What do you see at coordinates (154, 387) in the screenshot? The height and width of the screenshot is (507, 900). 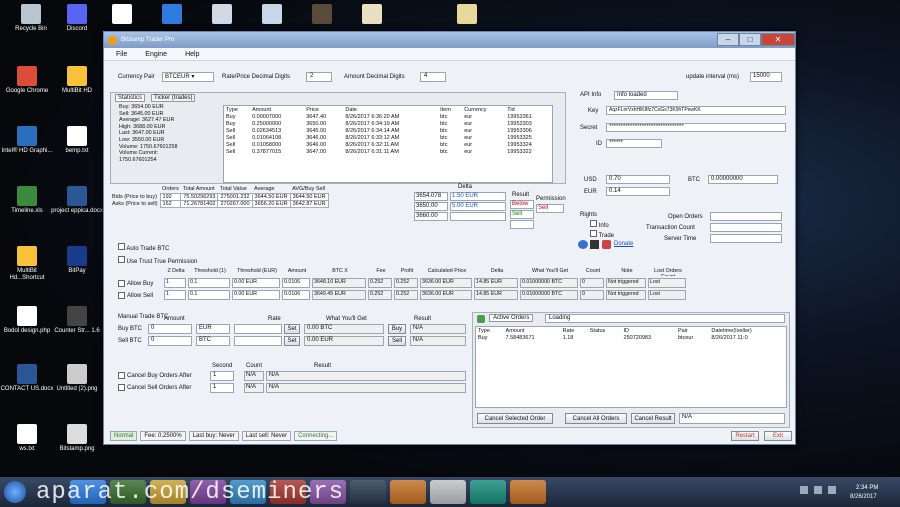 I see `cancel-sell-checkbox: Cancel Sell Orders After` at bounding box center [154, 387].